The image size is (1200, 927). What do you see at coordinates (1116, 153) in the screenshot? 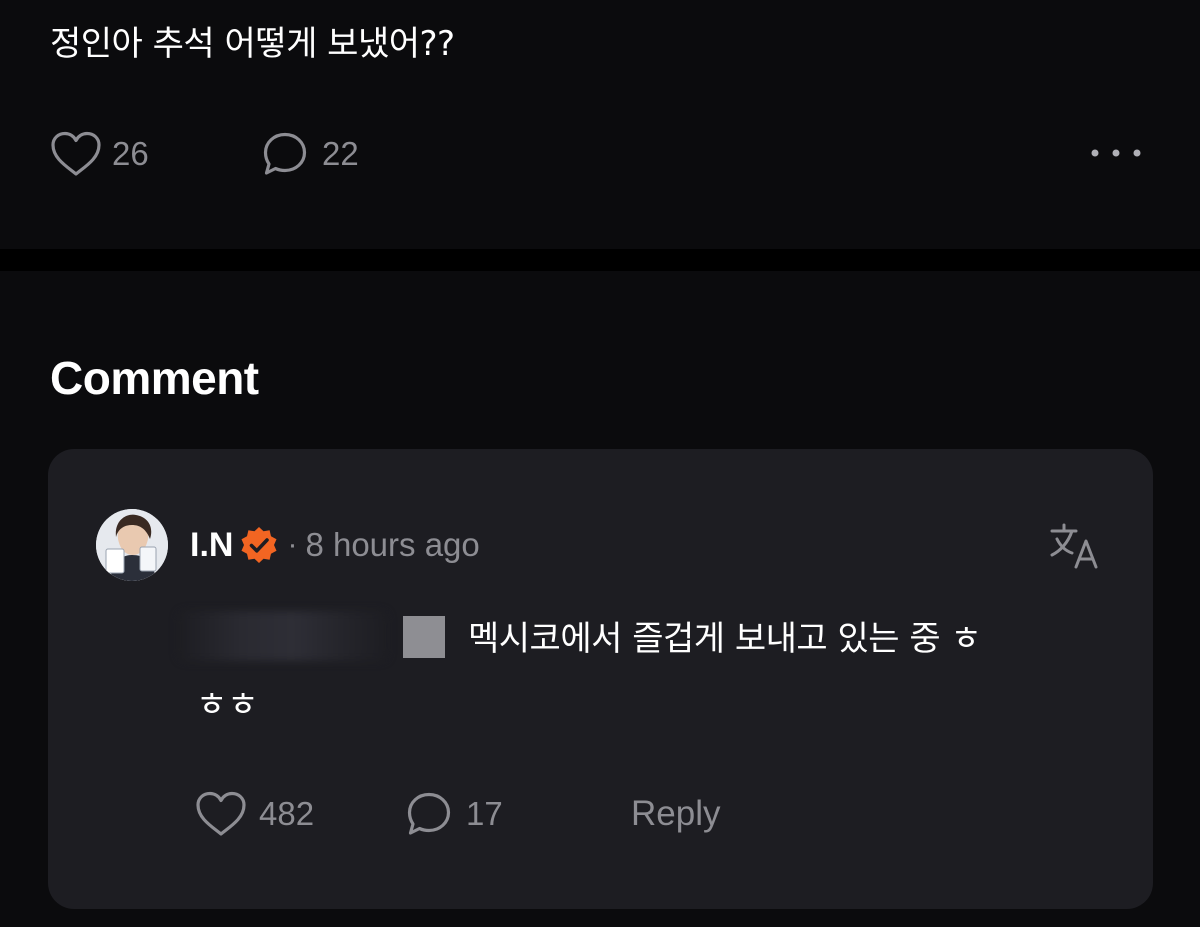
I see `more-horizontal-icon` at bounding box center [1116, 153].